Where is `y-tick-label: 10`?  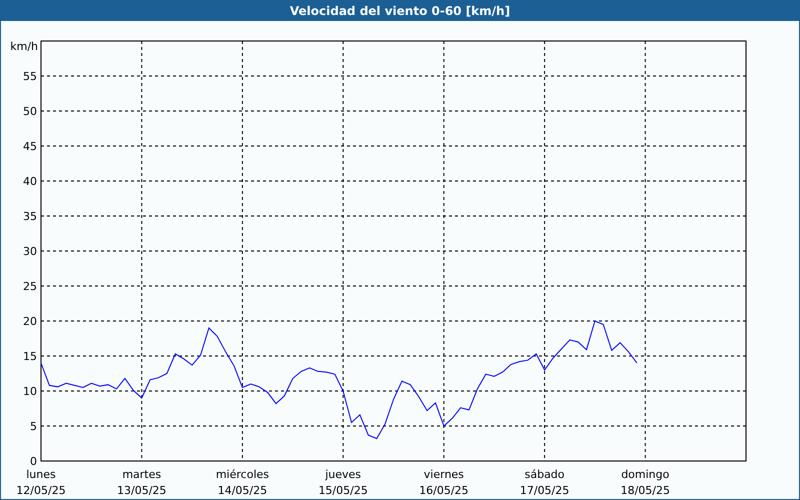 y-tick-label: 10 is located at coordinates (30, 391).